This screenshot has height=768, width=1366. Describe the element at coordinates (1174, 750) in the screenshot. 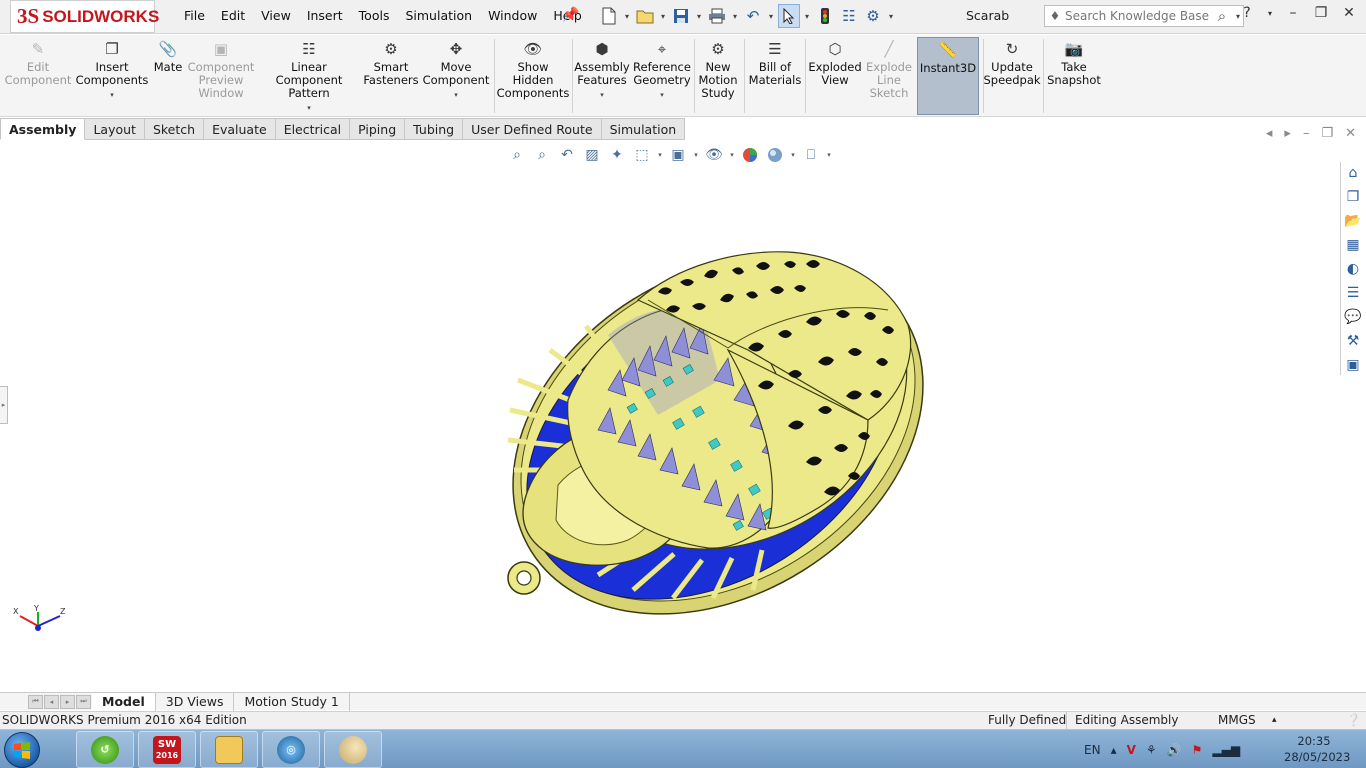

I see `volume-icon: 🔊` at that location.